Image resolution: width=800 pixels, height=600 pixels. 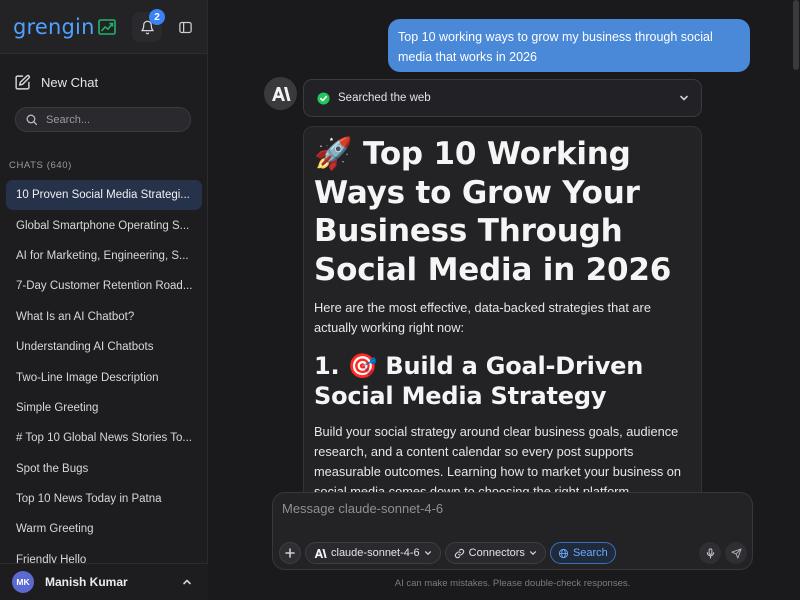 What do you see at coordinates (23, 582) in the screenshot?
I see `avatar: MK` at bounding box center [23, 582].